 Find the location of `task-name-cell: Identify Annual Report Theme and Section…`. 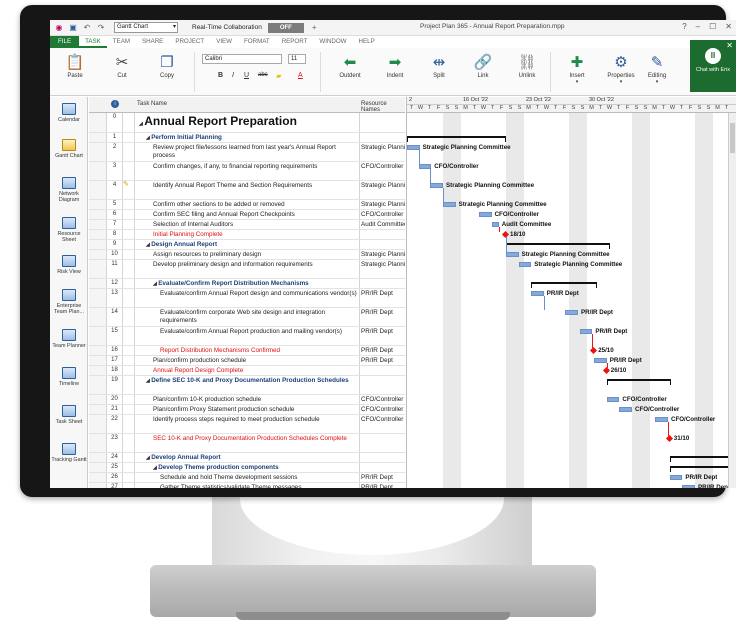

task-name-cell: Identify Annual Report Theme and Section… is located at coordinates (247, 190).